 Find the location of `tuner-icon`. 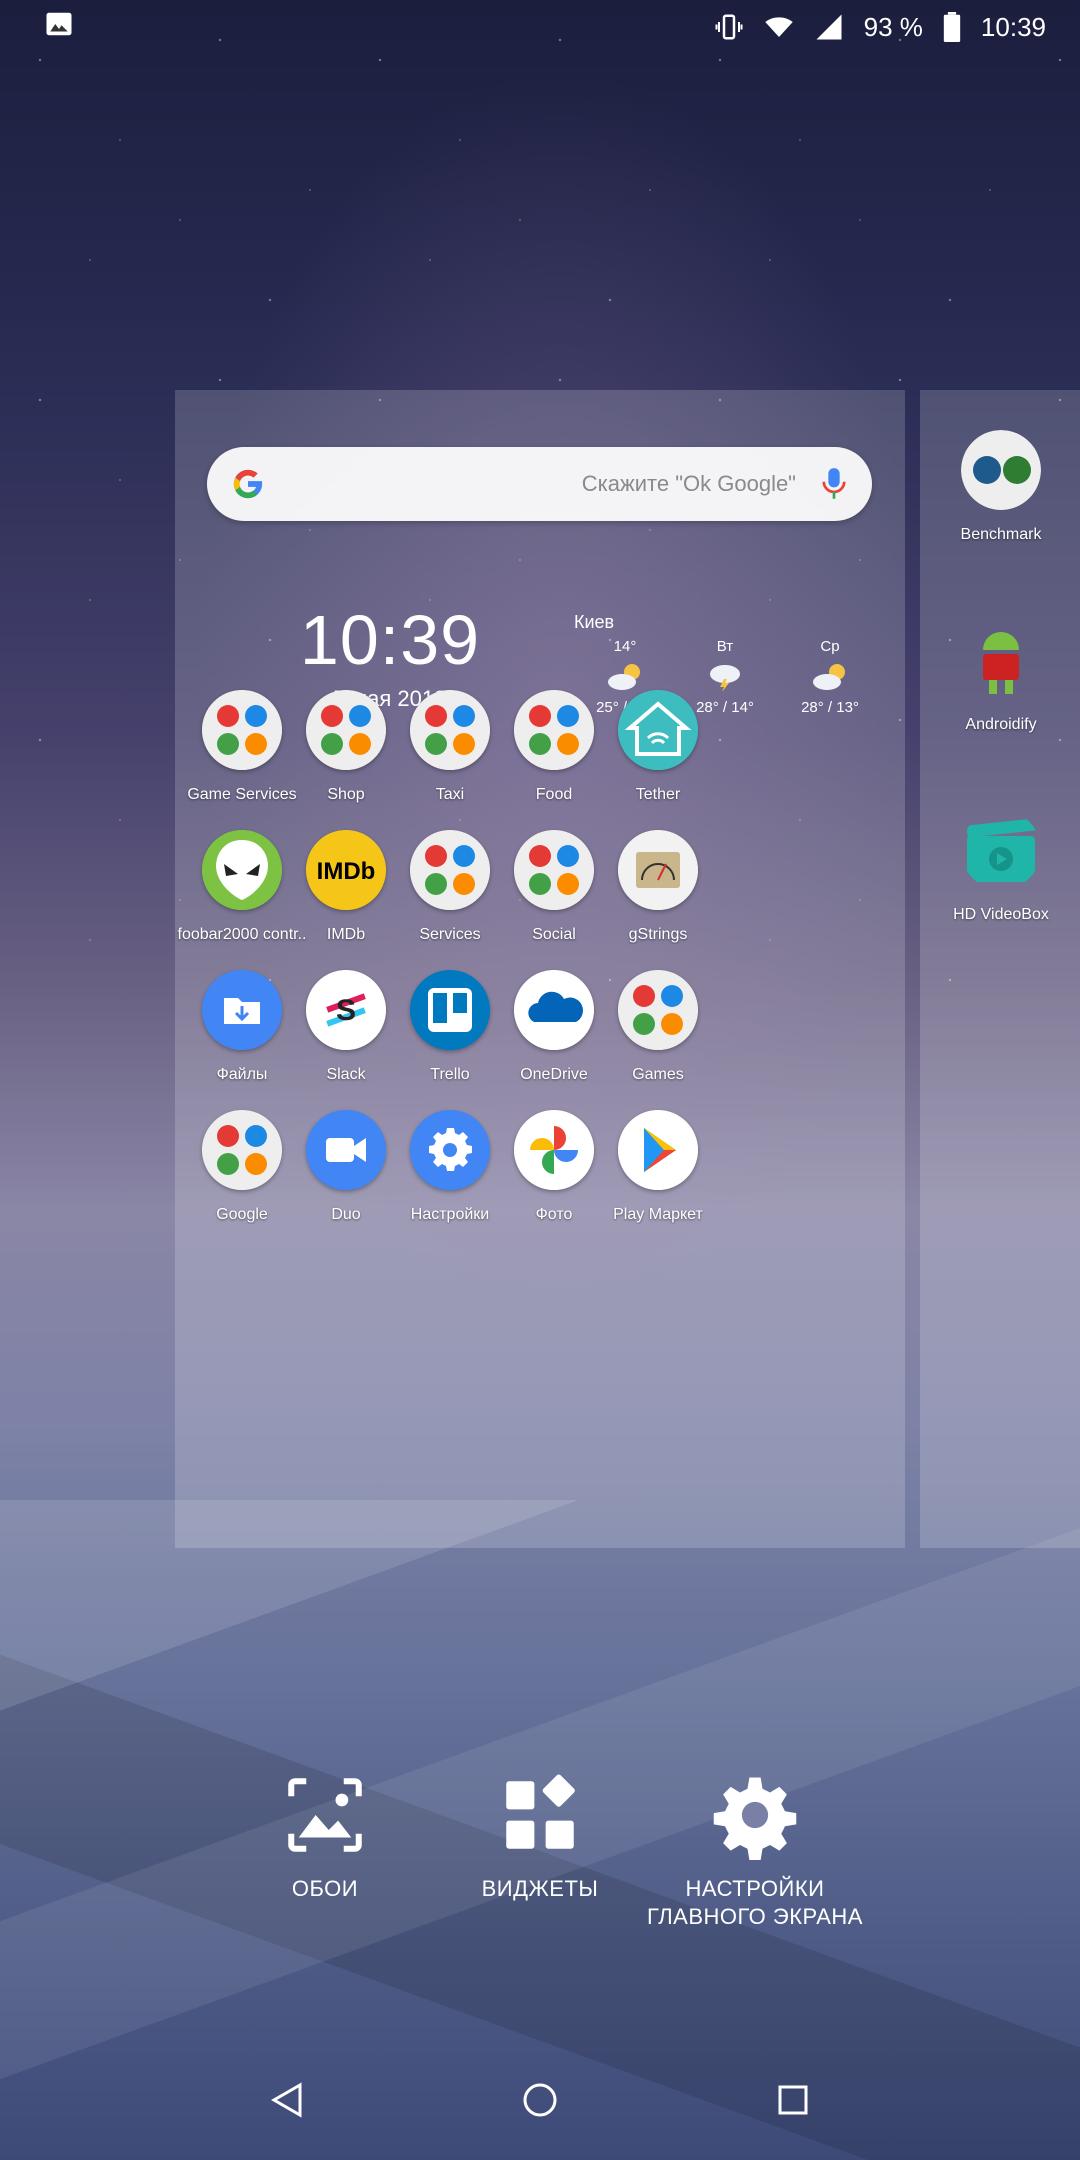

tuner-icon is located at coordinates (658, 870).